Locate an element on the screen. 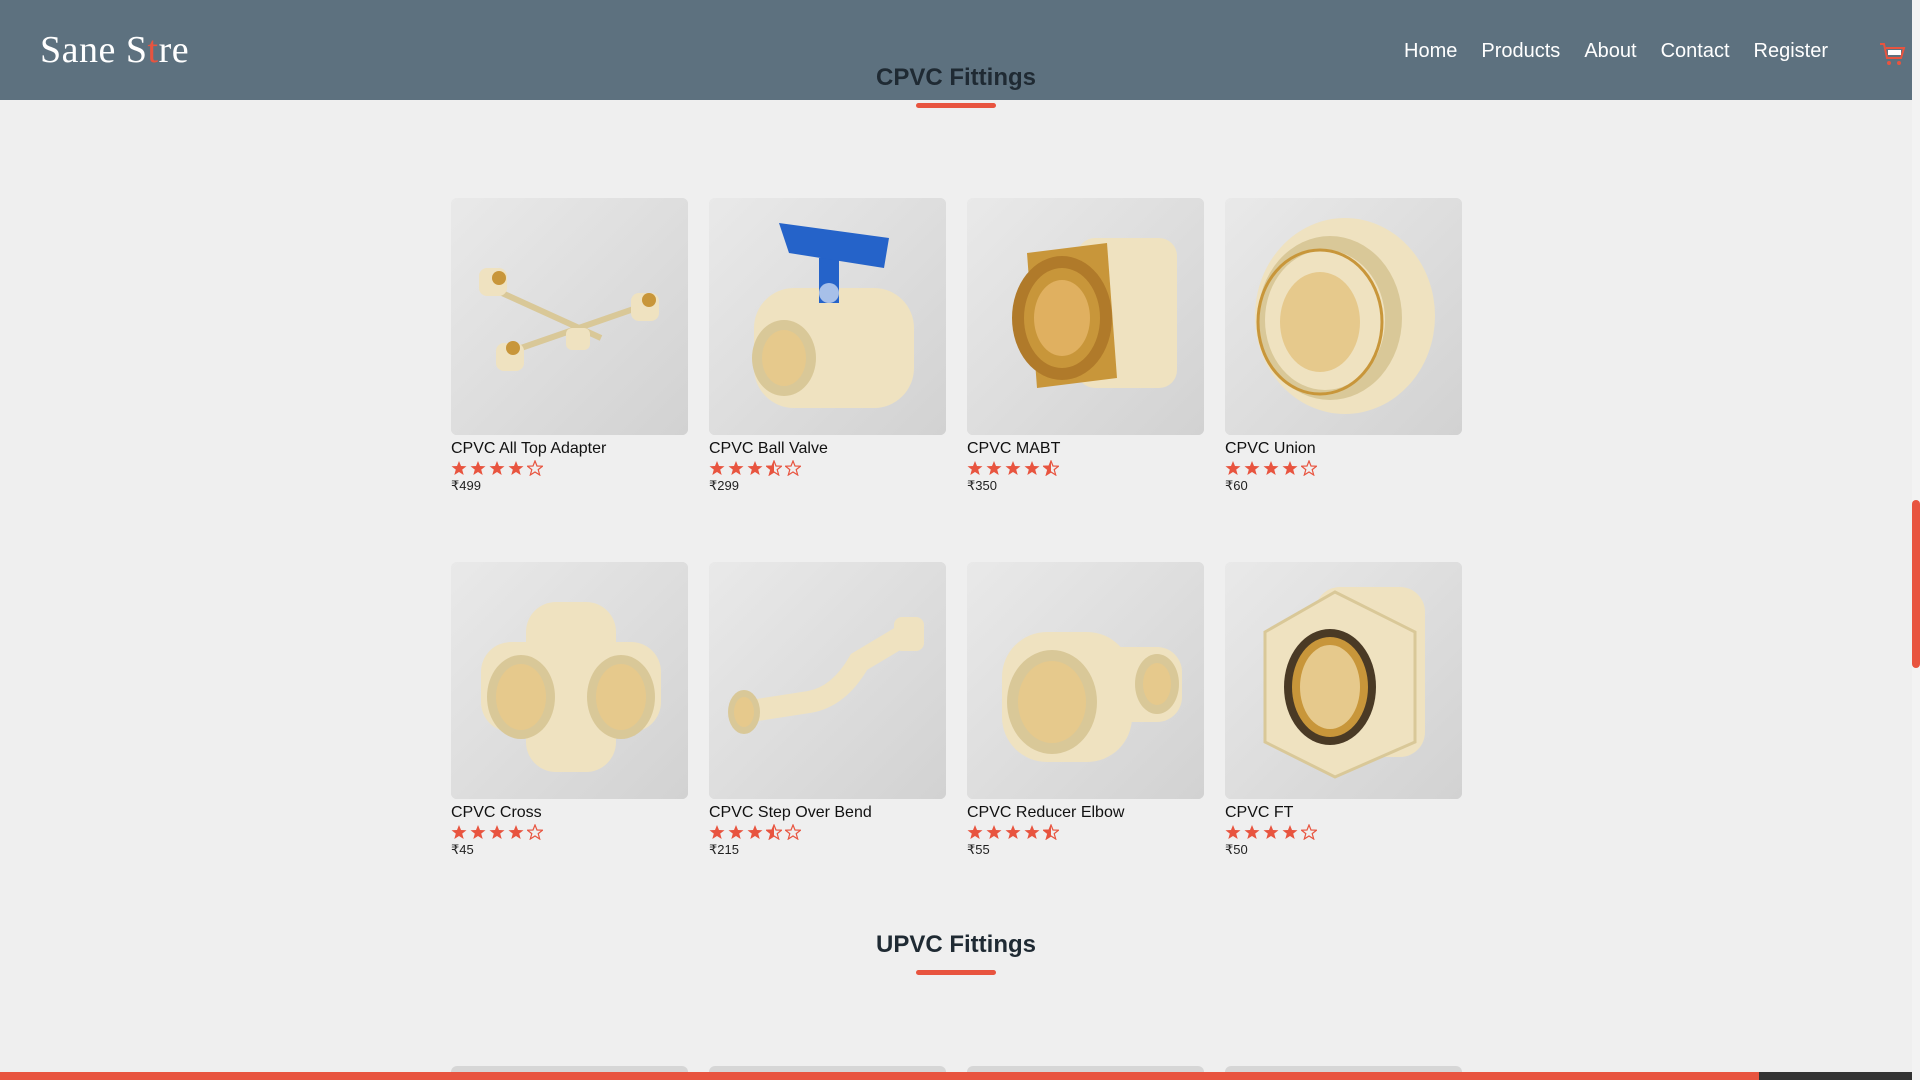  product-card: CPVC Union ₹60 is located at coordinates (1343, 380).